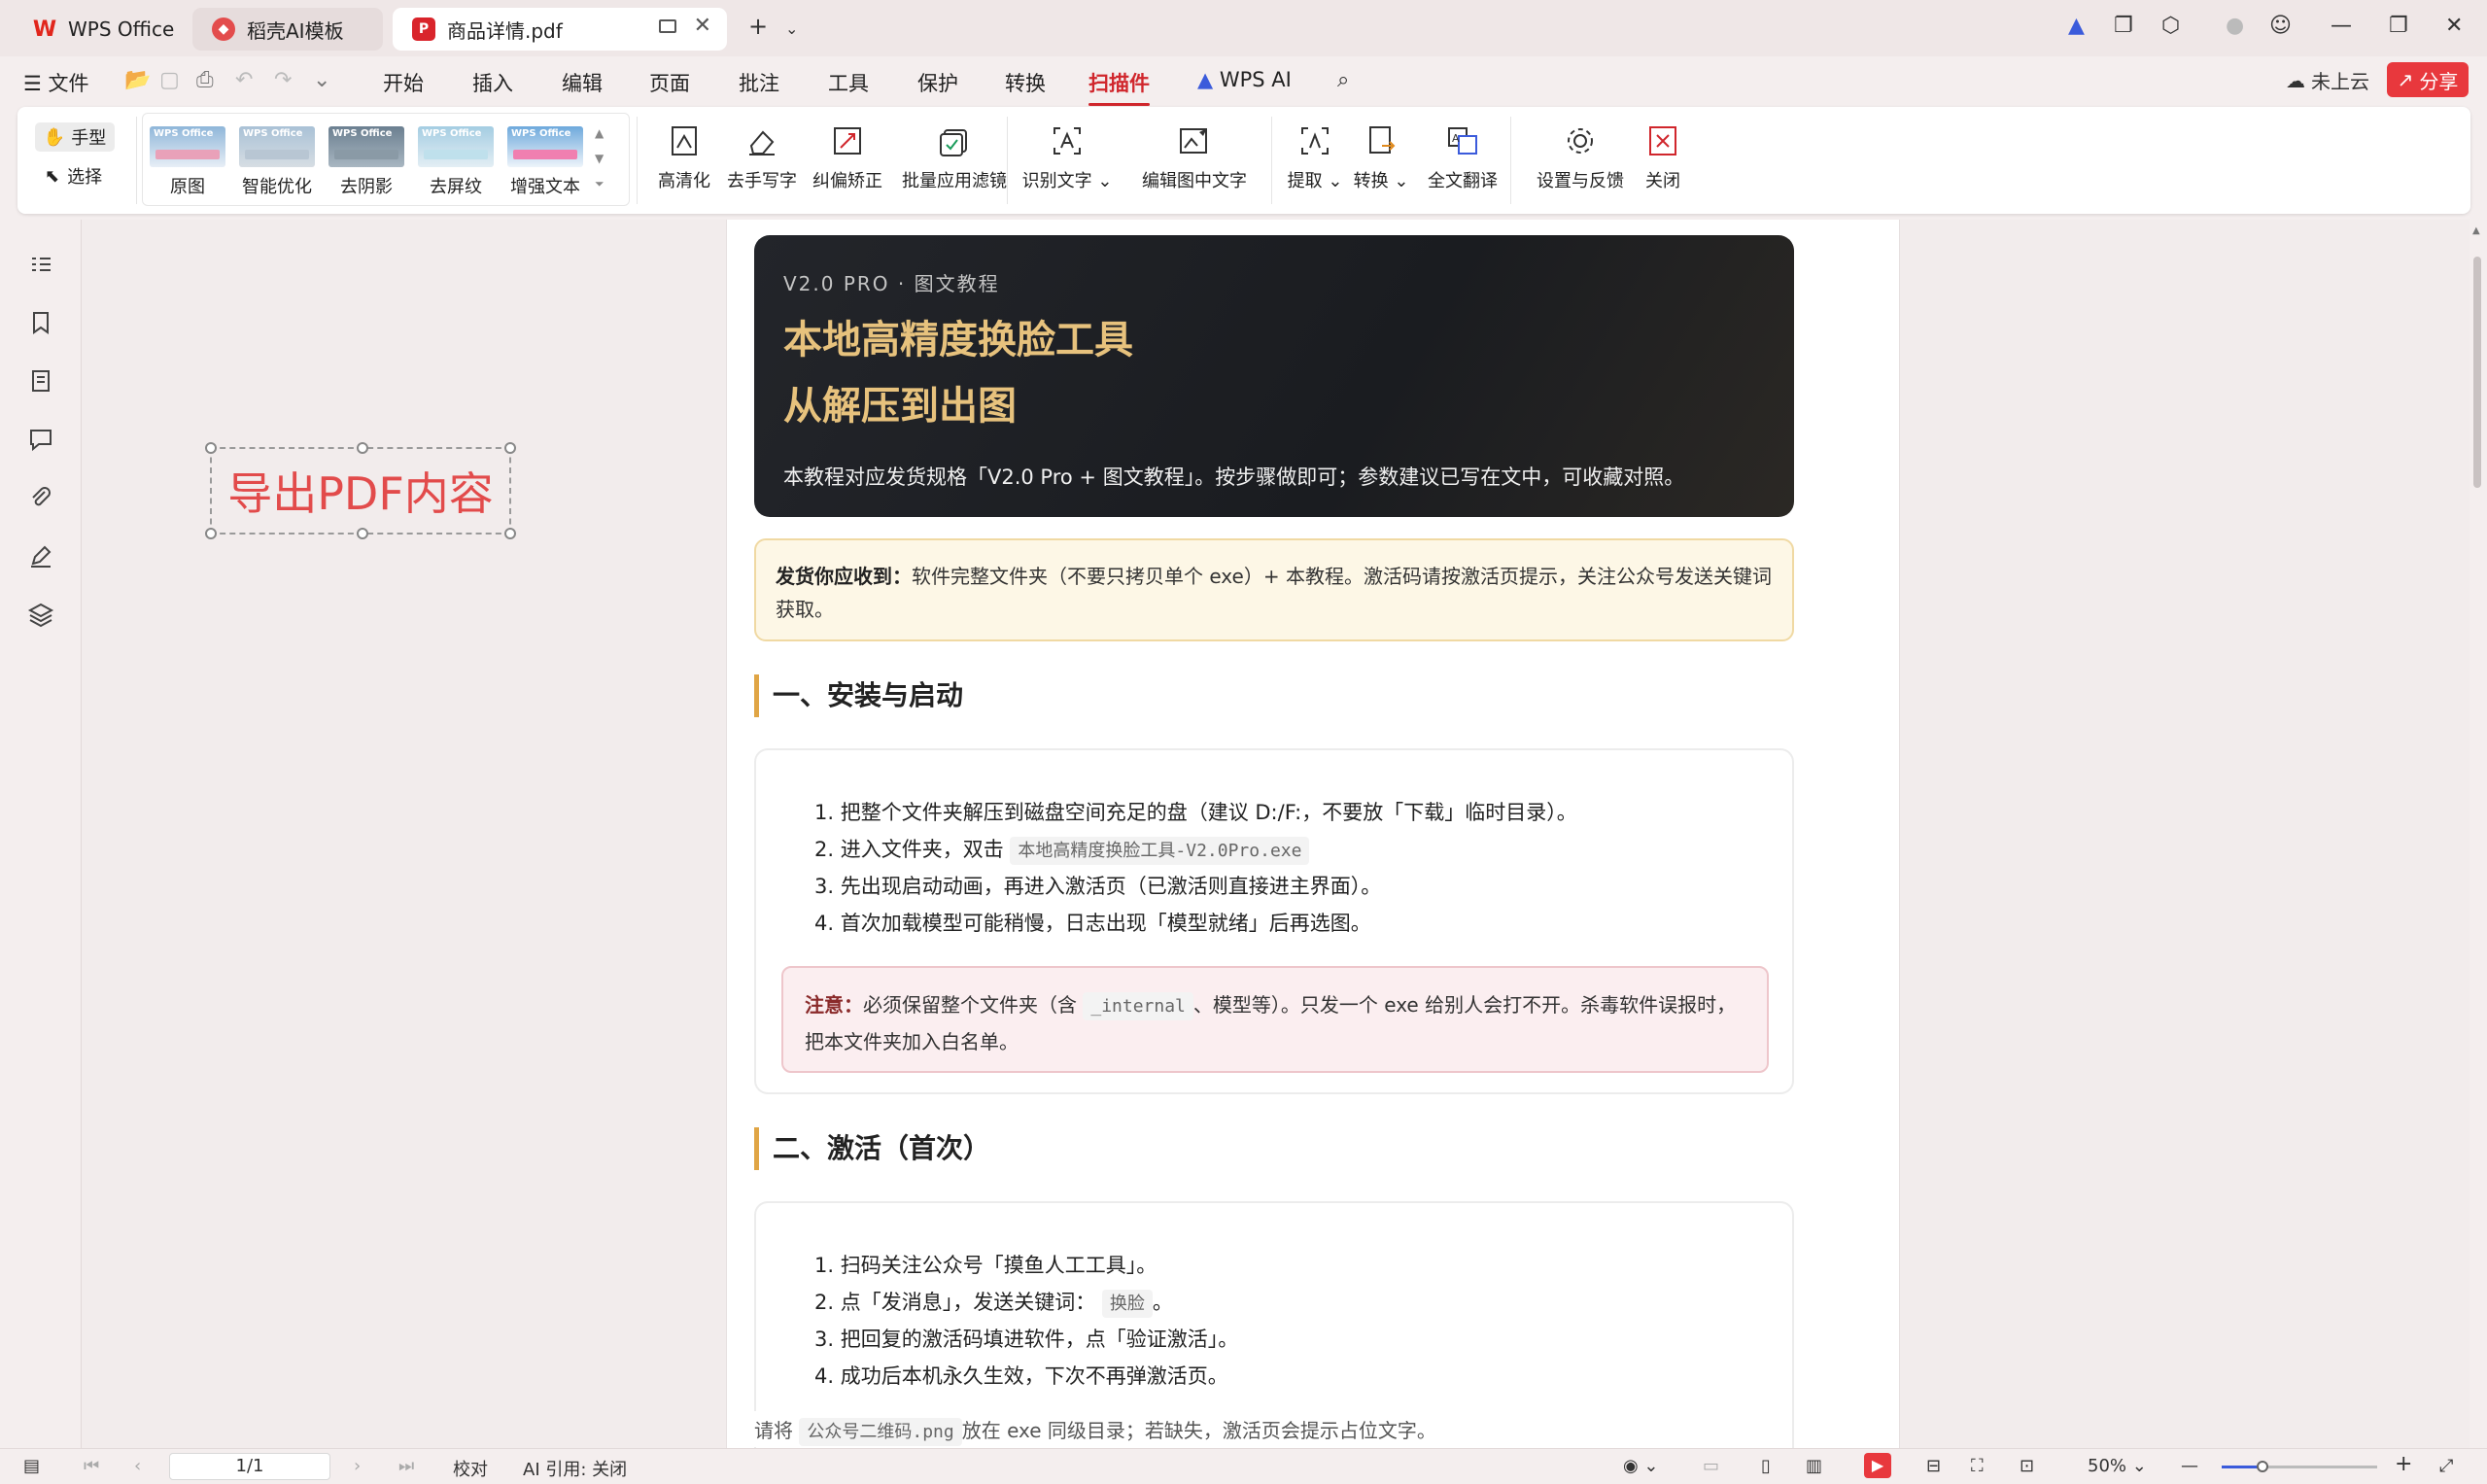 Image resolution: width=2487 pixels, height=1484 pixels. I want to click on tab-pdf-document: P 商品详情.pdf ✕, so click(560, 29).